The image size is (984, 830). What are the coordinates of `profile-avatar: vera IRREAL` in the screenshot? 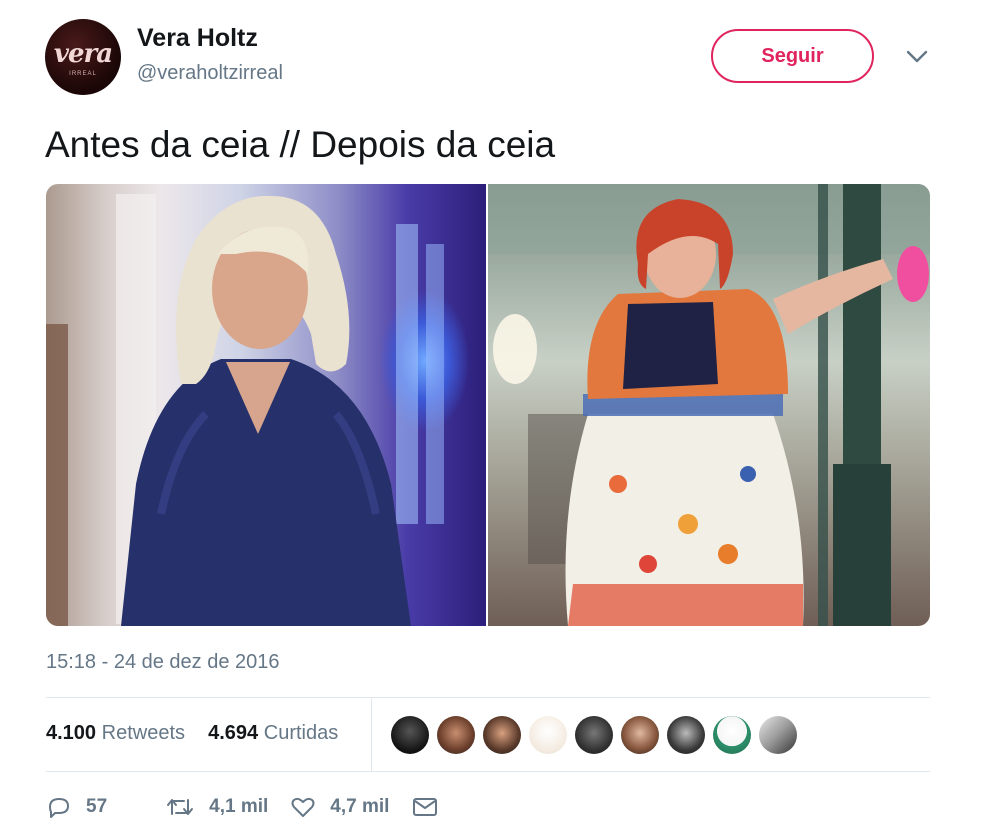 It's located at (83, 57).